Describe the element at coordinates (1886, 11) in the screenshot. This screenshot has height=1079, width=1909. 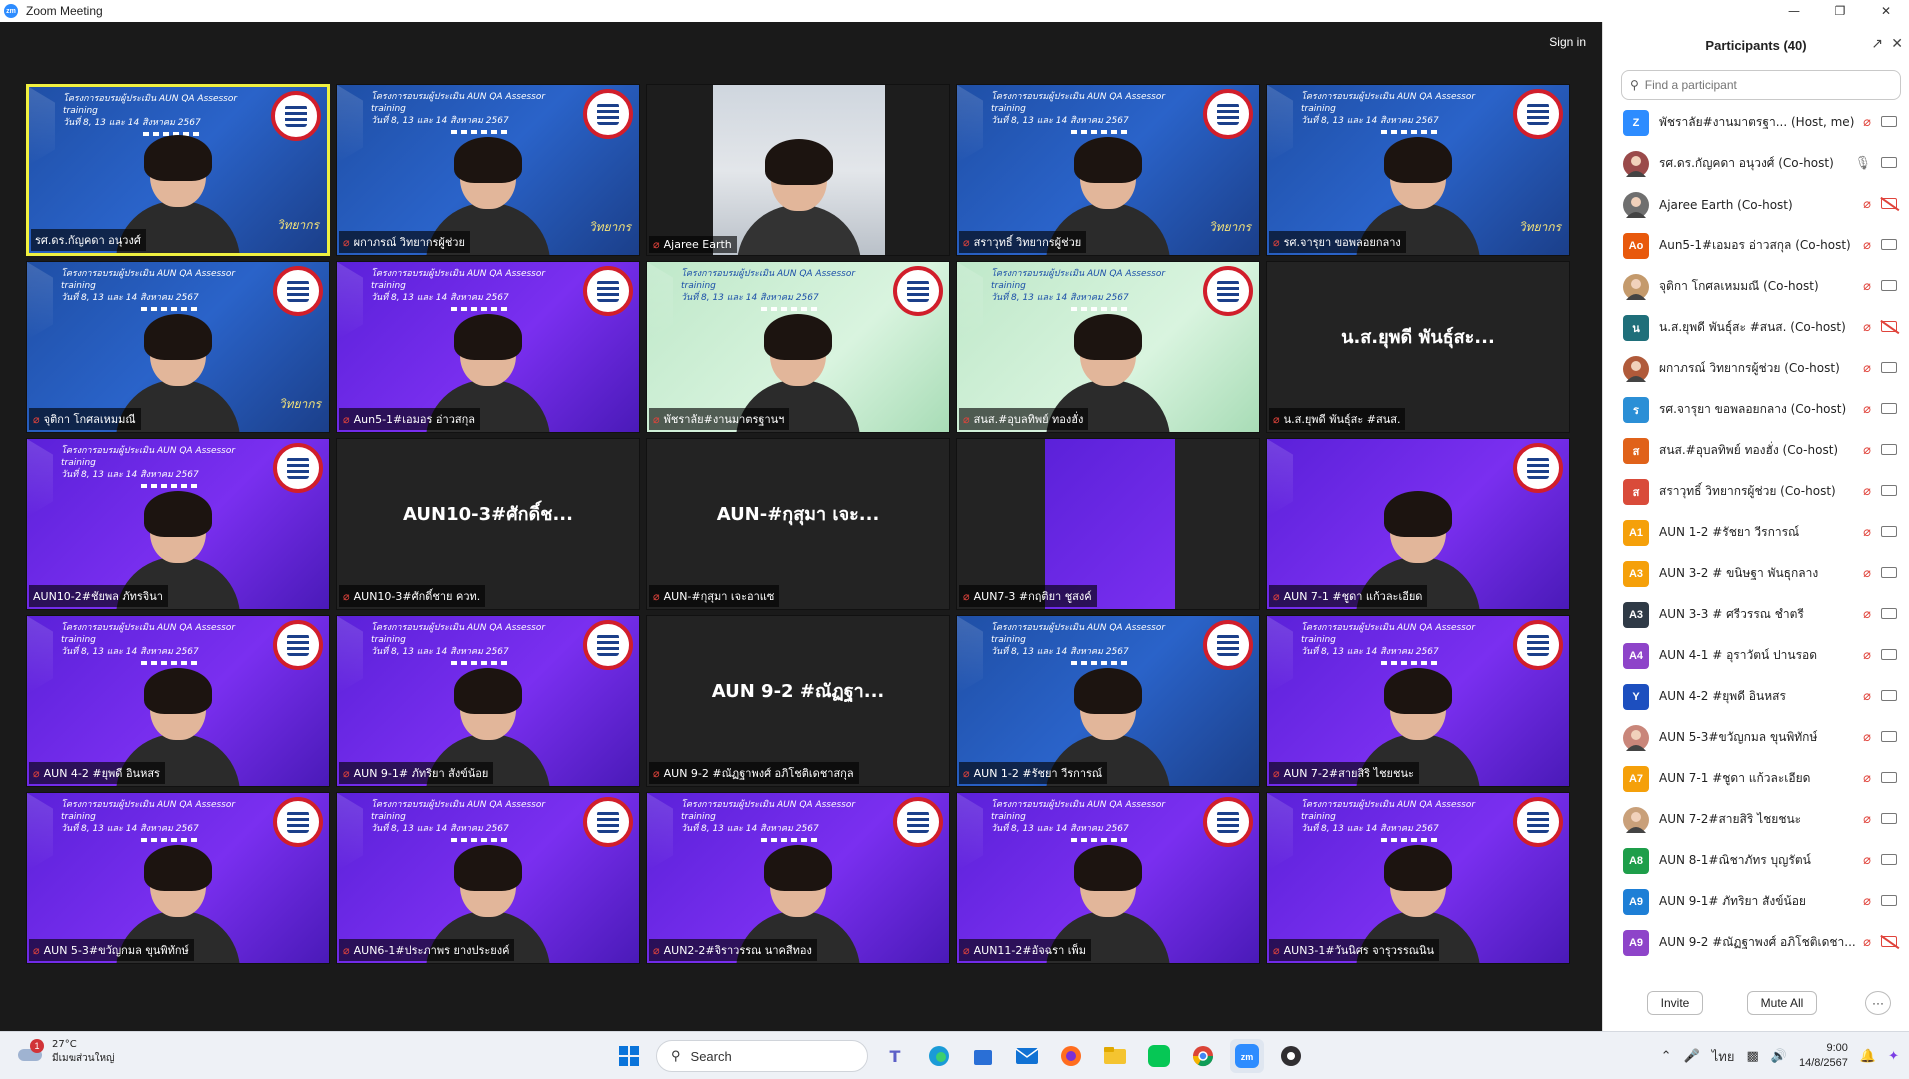
I see `close-button: ✕` at that location.